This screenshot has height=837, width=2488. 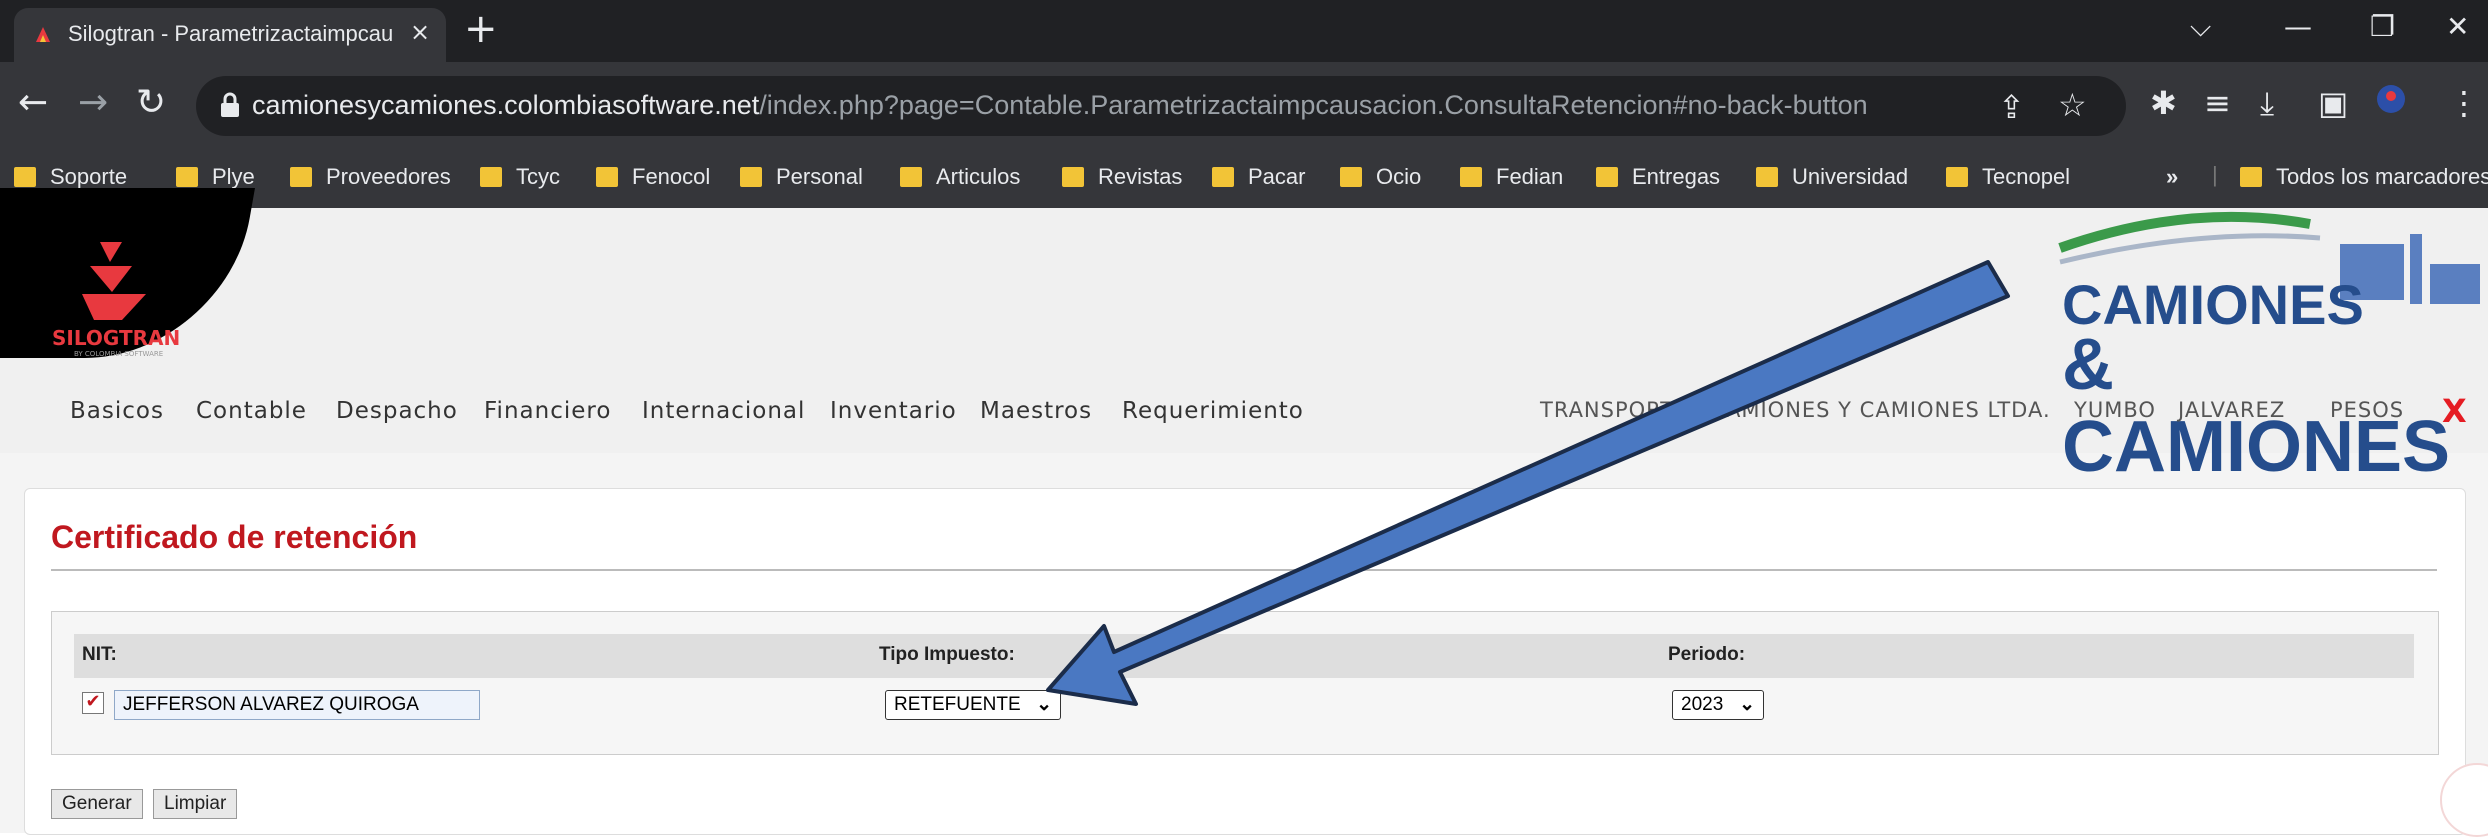 I want to click on reload-icon: ↻, so click(x=151, y=102).